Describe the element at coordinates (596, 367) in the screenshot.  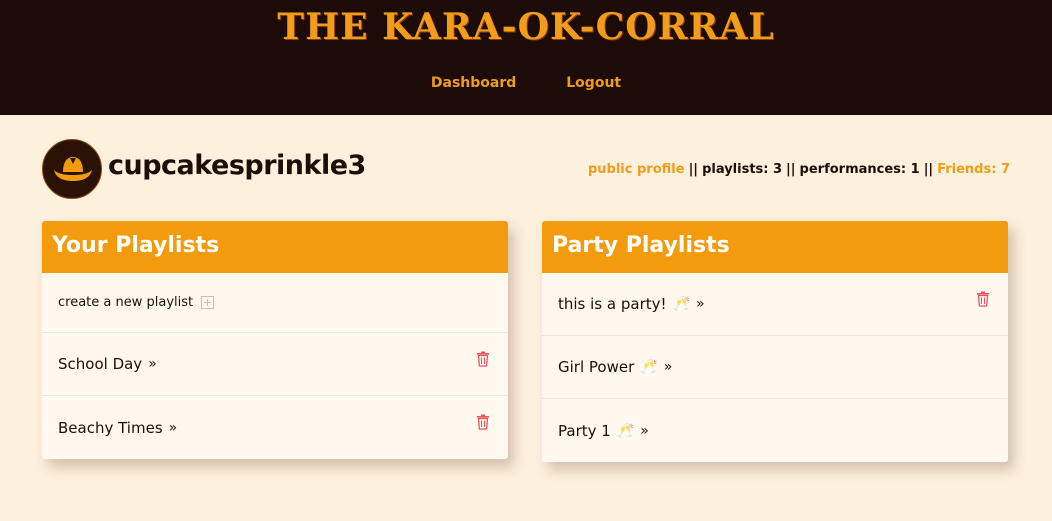
I see `playlist-name: Girl Power` at that location.